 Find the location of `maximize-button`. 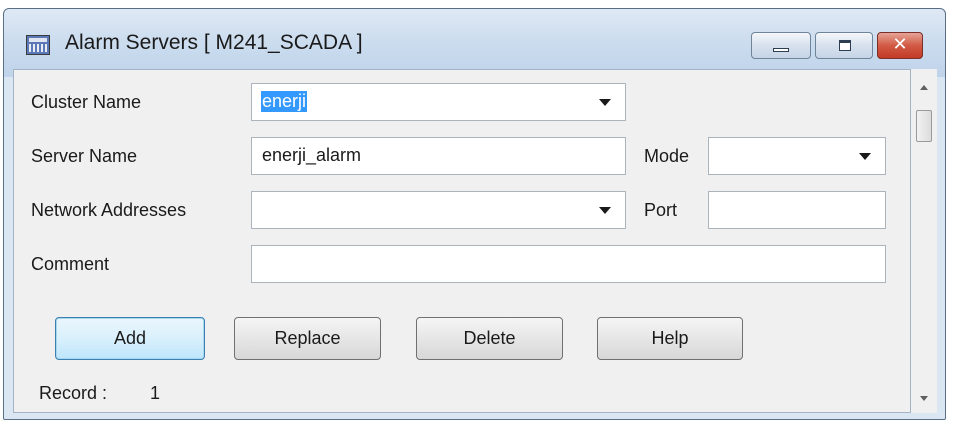

maximize-button is located at coordinates (844, 45).